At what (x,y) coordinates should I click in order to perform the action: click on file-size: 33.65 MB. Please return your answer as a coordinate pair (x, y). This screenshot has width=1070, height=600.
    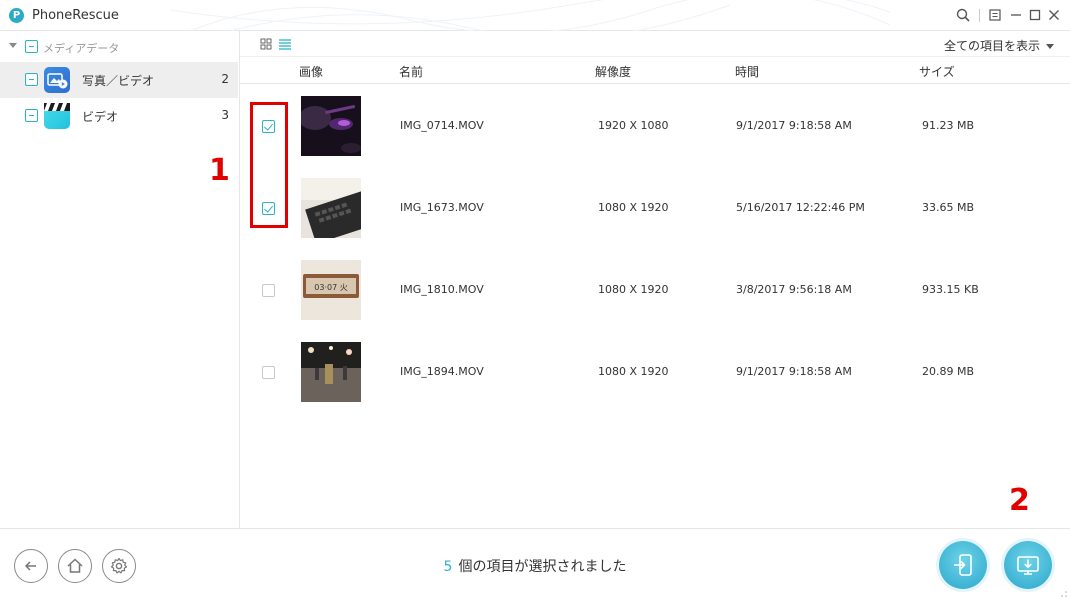
    Looking at the image, I should click on (948, 207).